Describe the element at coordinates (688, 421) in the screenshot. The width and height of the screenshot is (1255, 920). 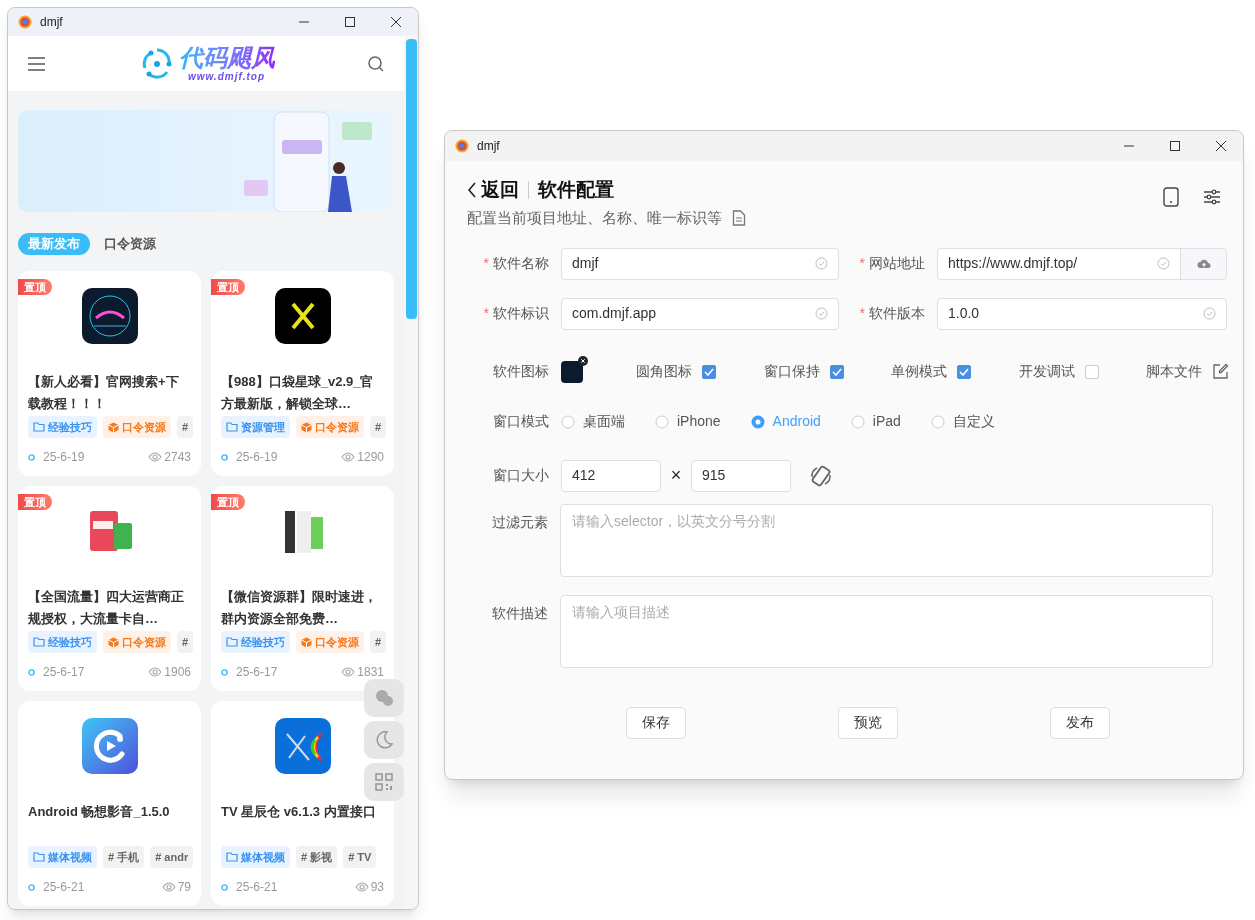
I see `radio-option: iPhone` at that location.